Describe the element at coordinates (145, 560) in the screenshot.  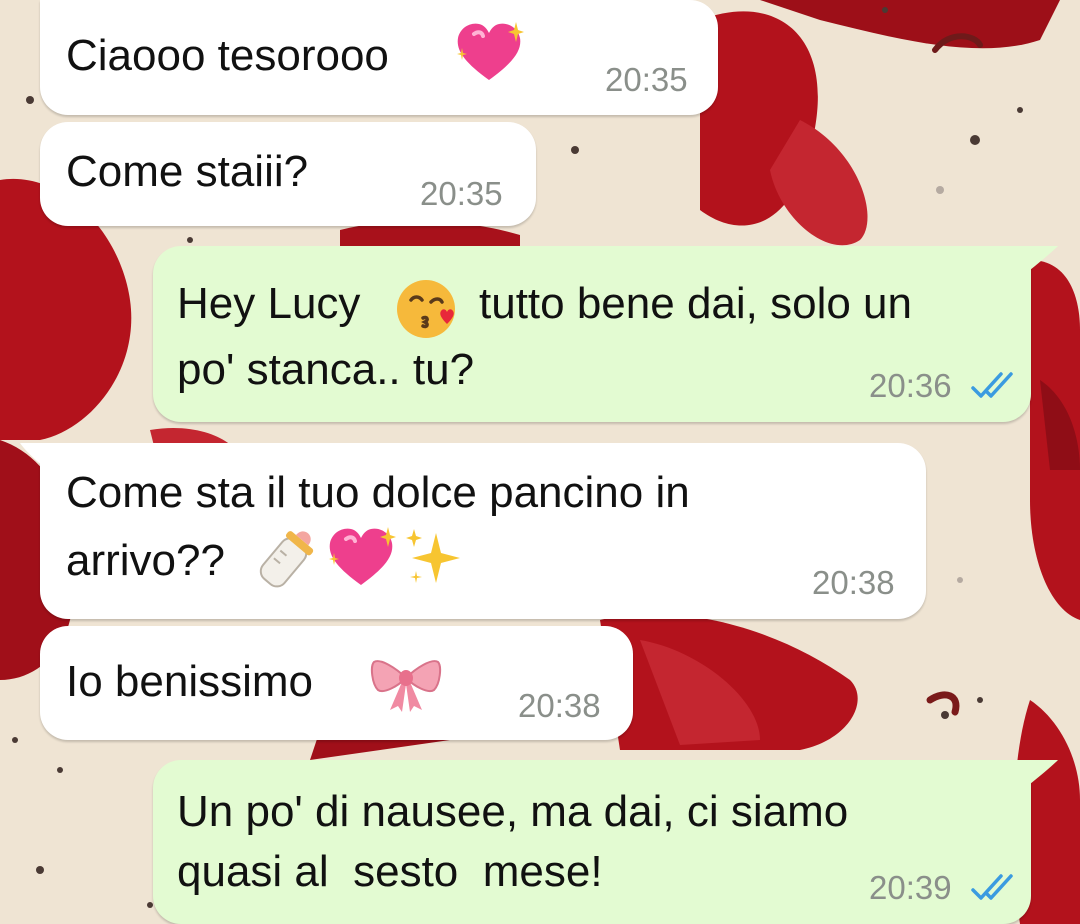
I see `message-text-line2: arrivo??` at that location.